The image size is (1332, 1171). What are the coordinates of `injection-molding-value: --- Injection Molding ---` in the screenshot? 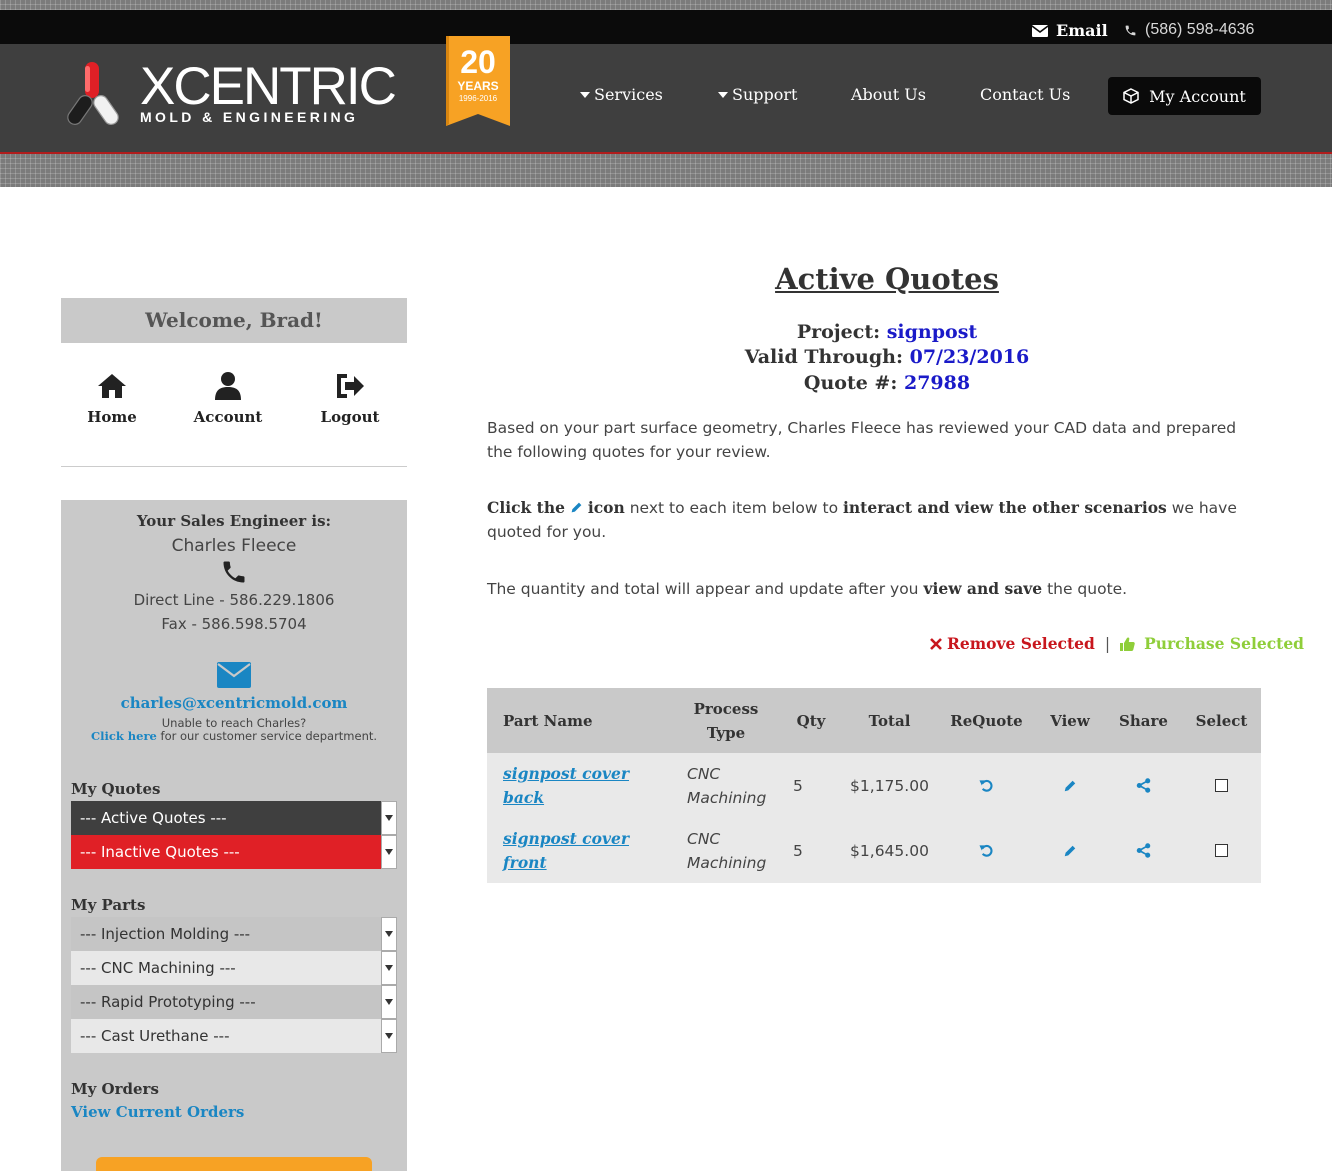 It's located at (165, 934).